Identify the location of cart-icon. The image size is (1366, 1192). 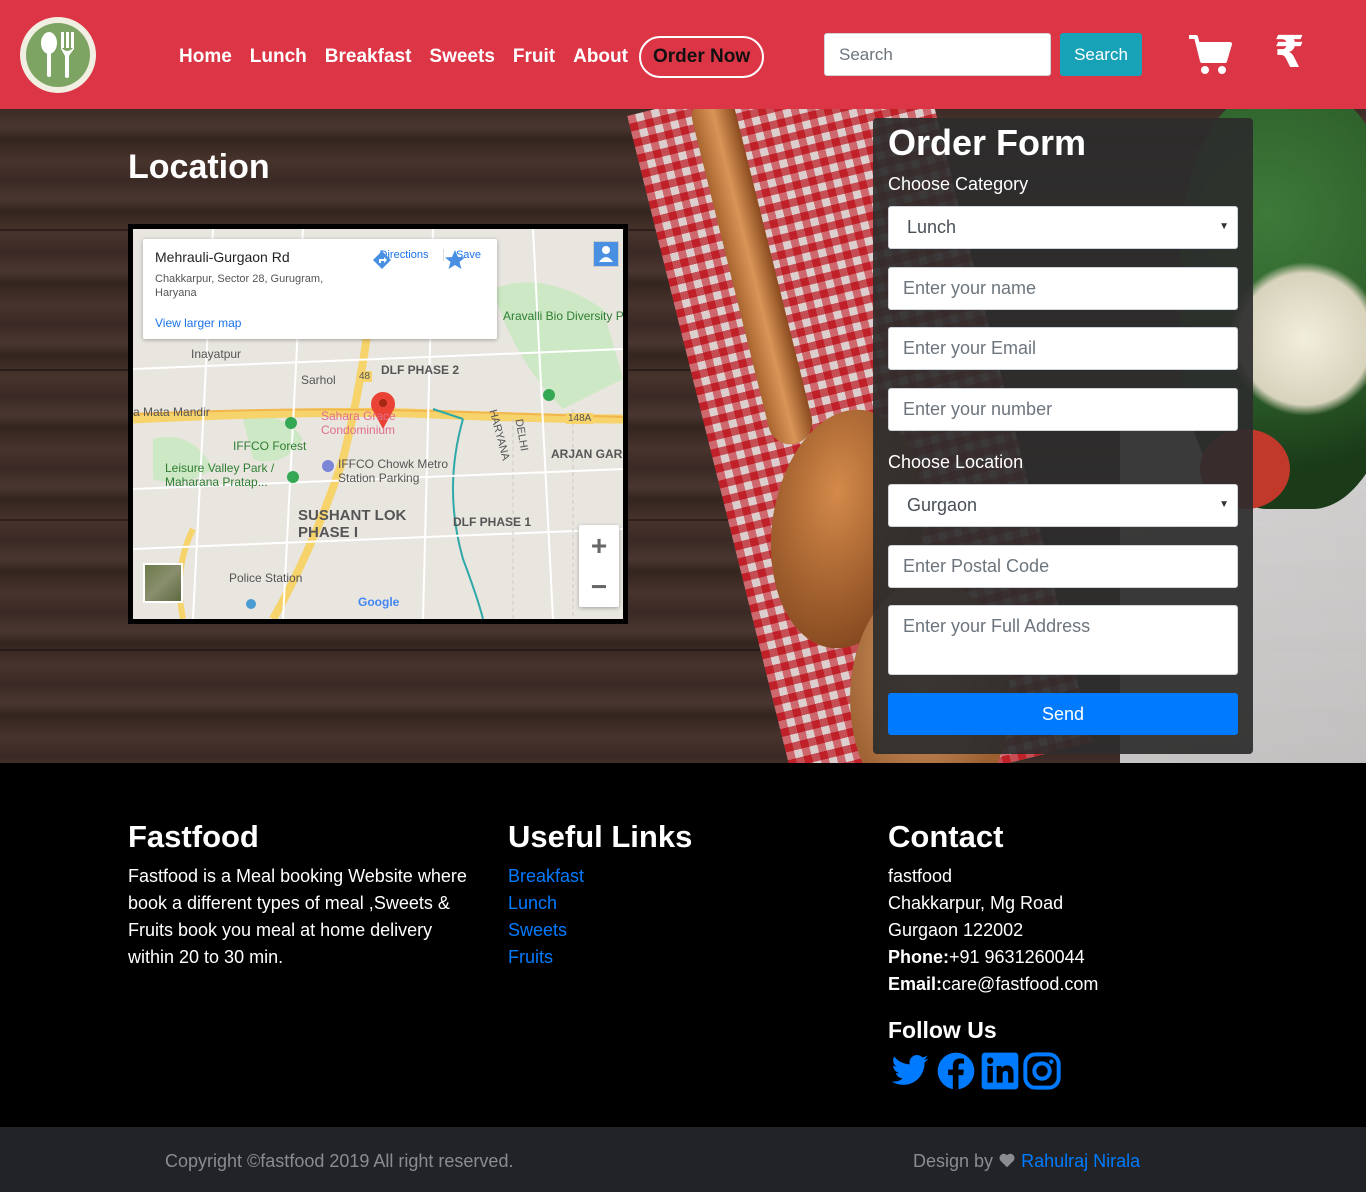
(1210, 55).